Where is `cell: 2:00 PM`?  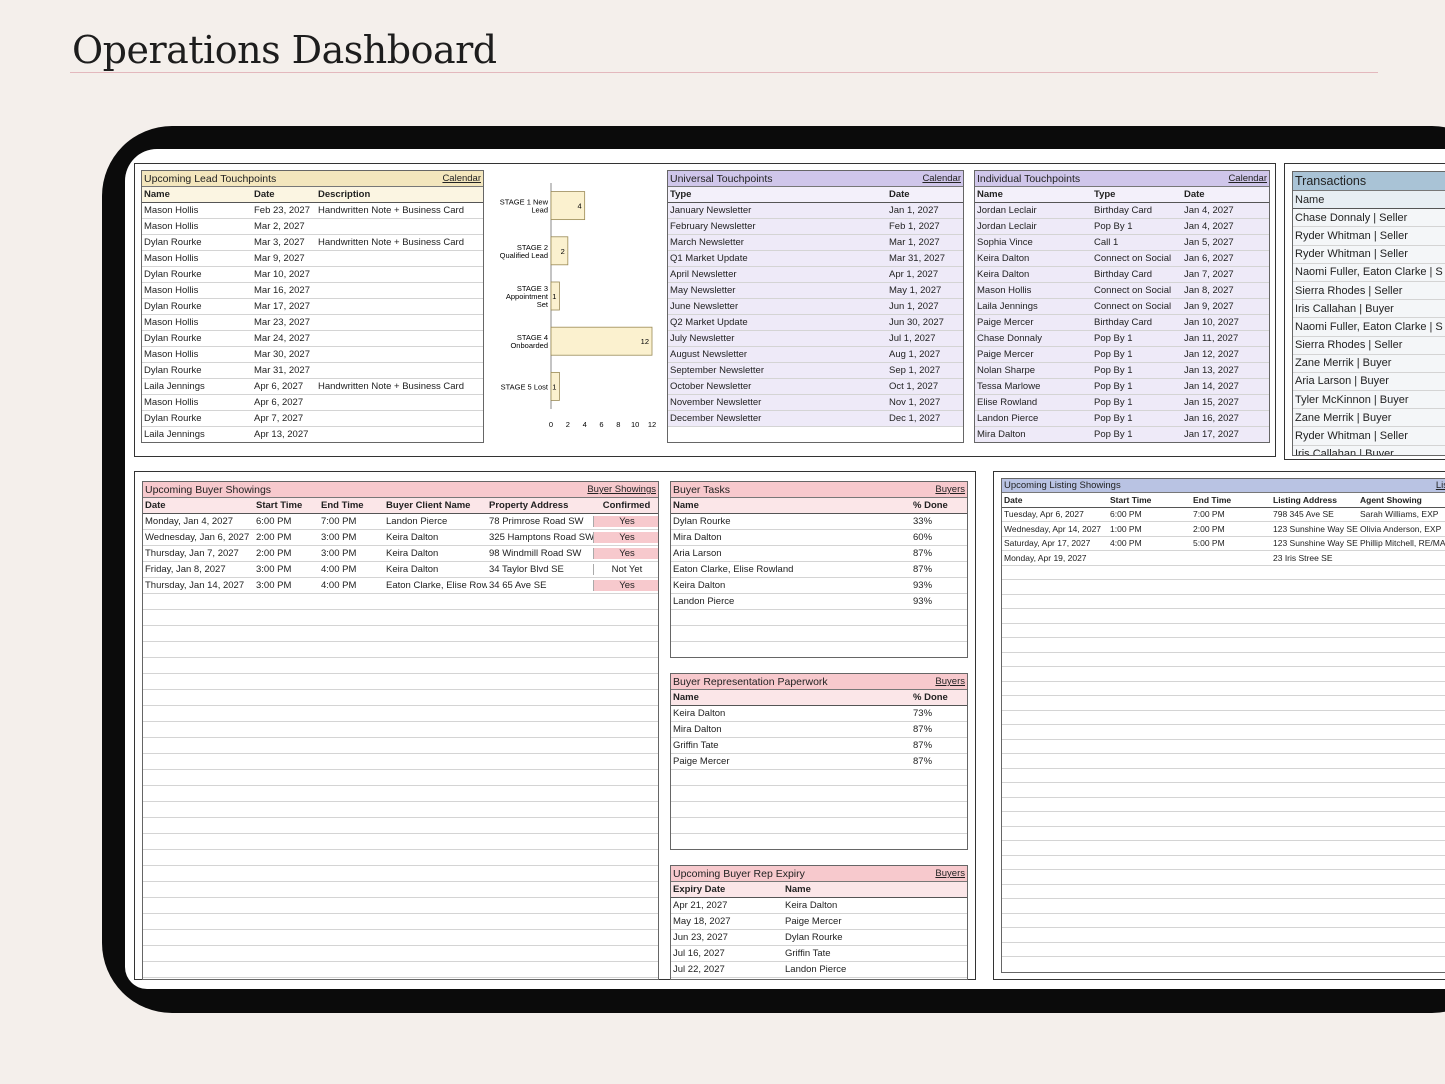
cell: 2:00 PM is located at coordinates (274, 553).